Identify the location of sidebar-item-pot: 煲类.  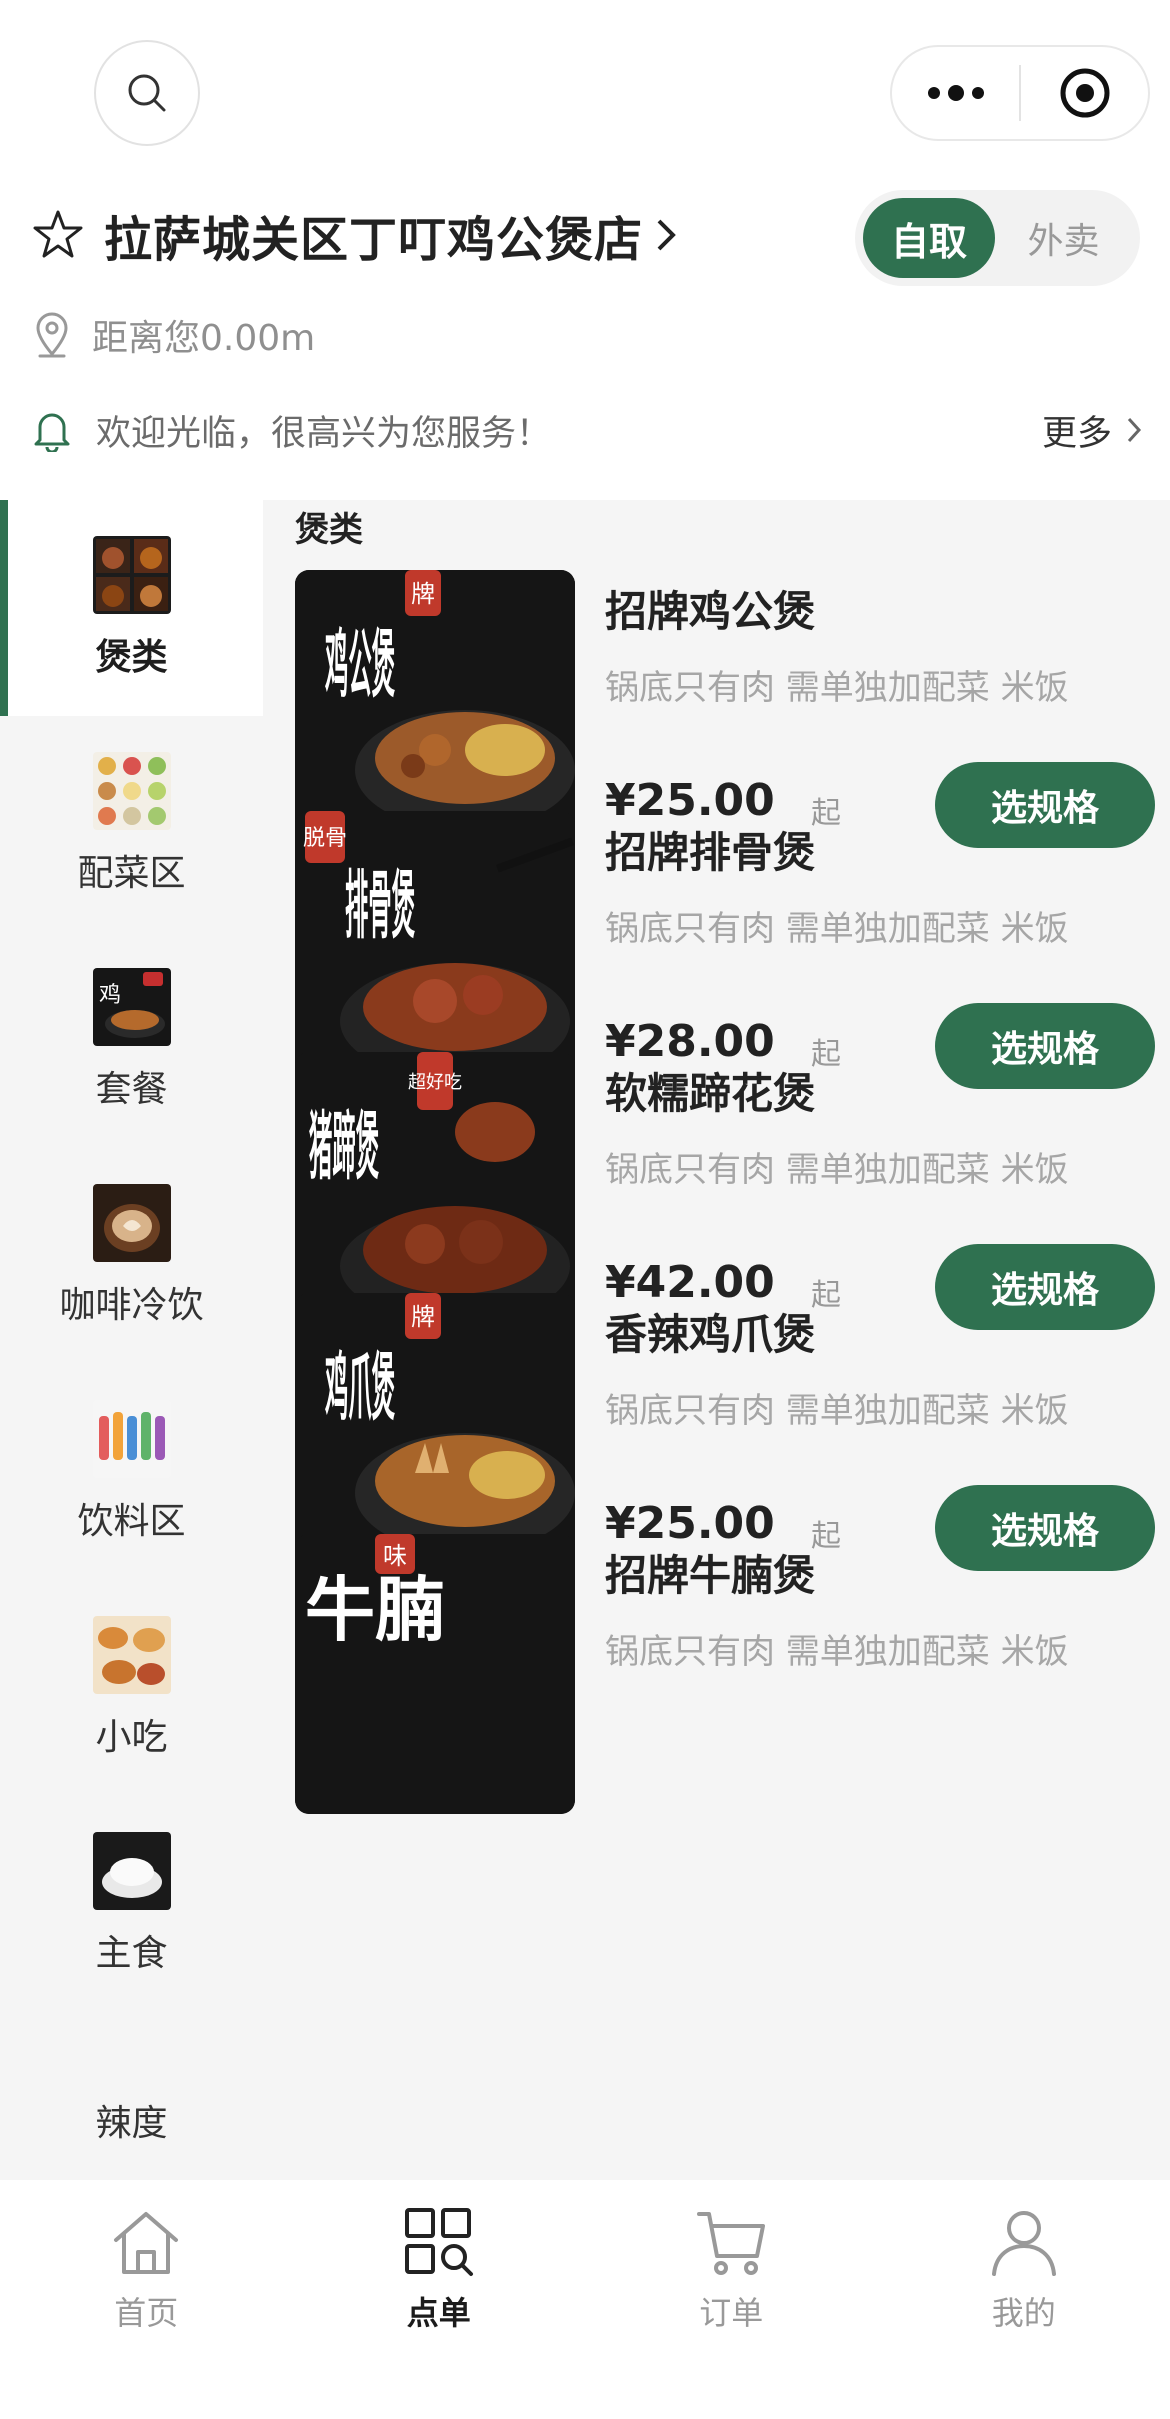
(131, 608).